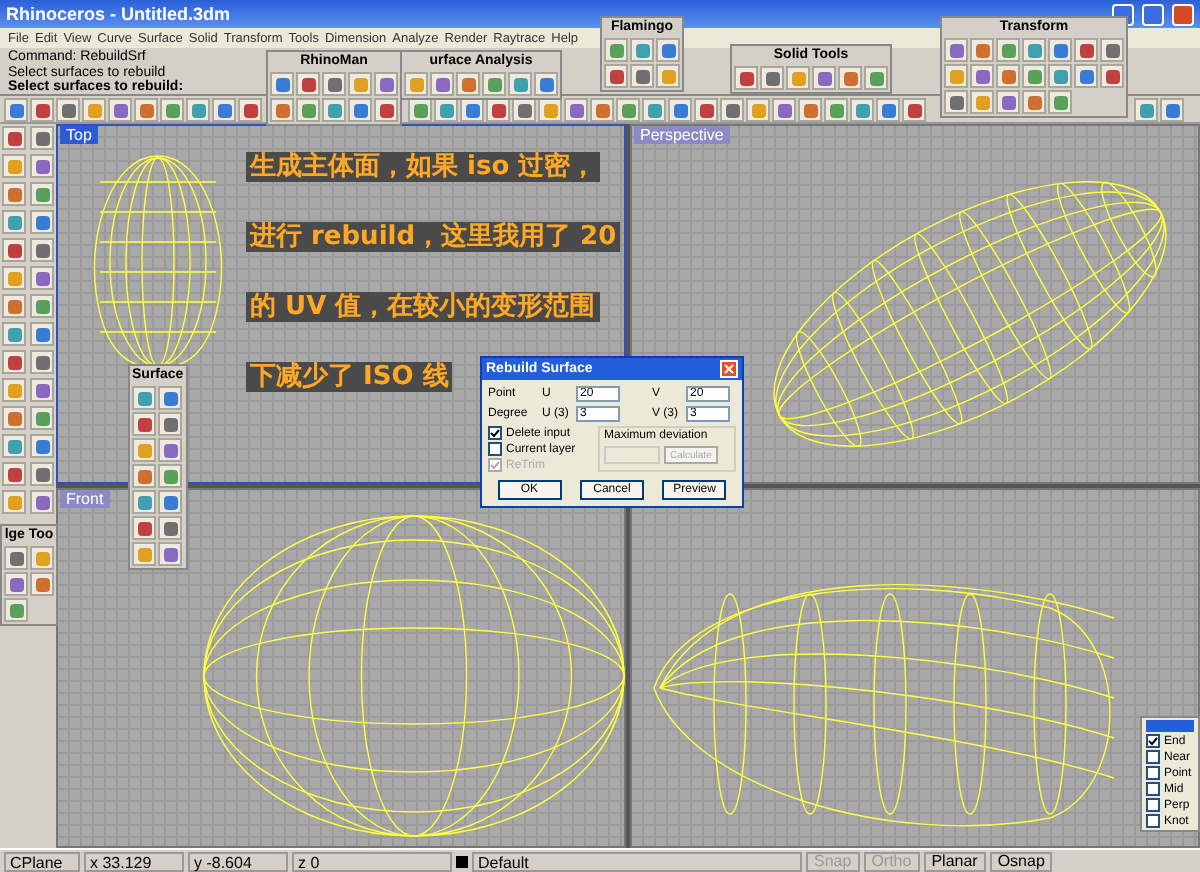  Describe the element at coordinates (632, 455) in the screenshot. I see `deviation-field` at that location.